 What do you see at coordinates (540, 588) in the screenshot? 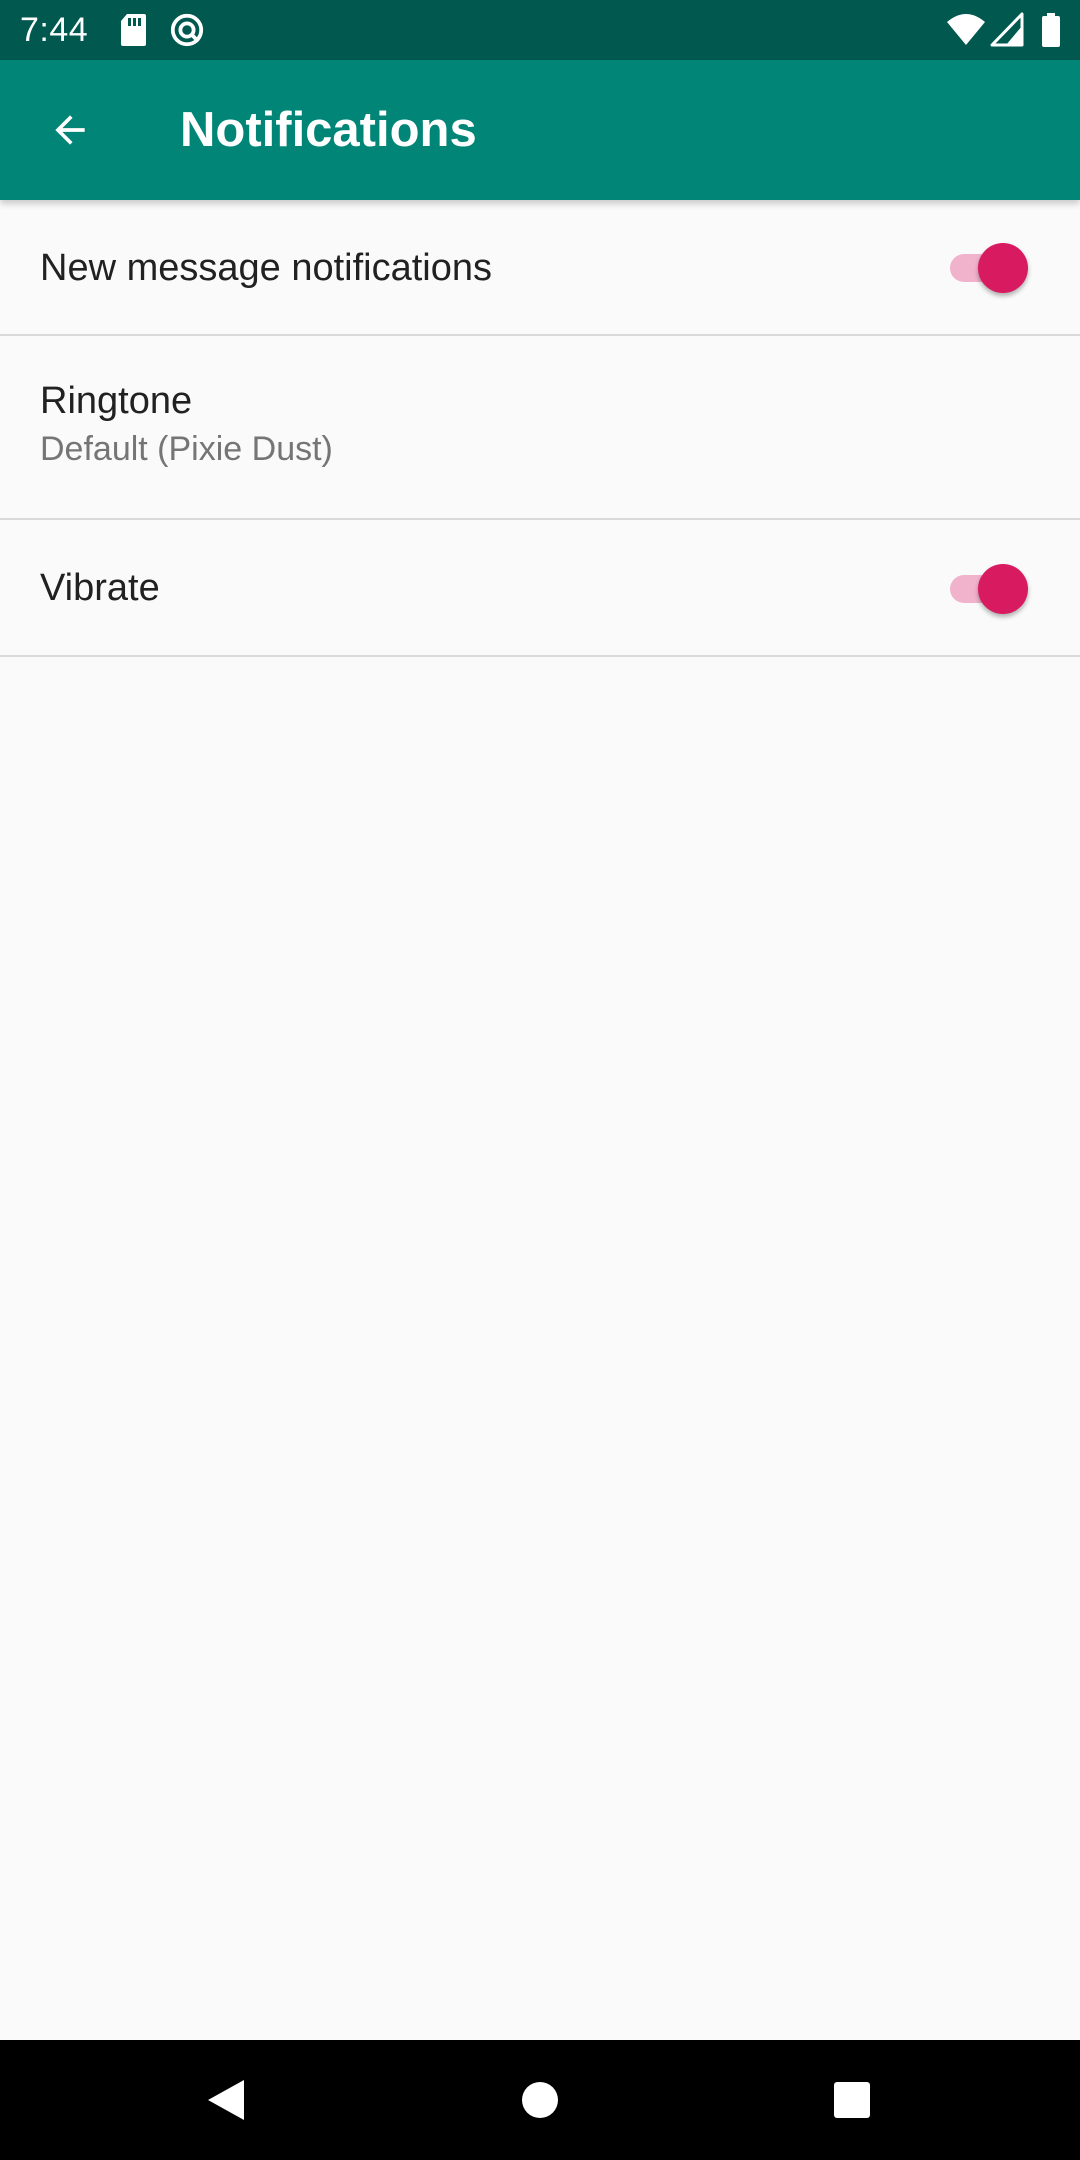
I see `pref-vibrate: Vibrate` at bounding box center [540, 588].